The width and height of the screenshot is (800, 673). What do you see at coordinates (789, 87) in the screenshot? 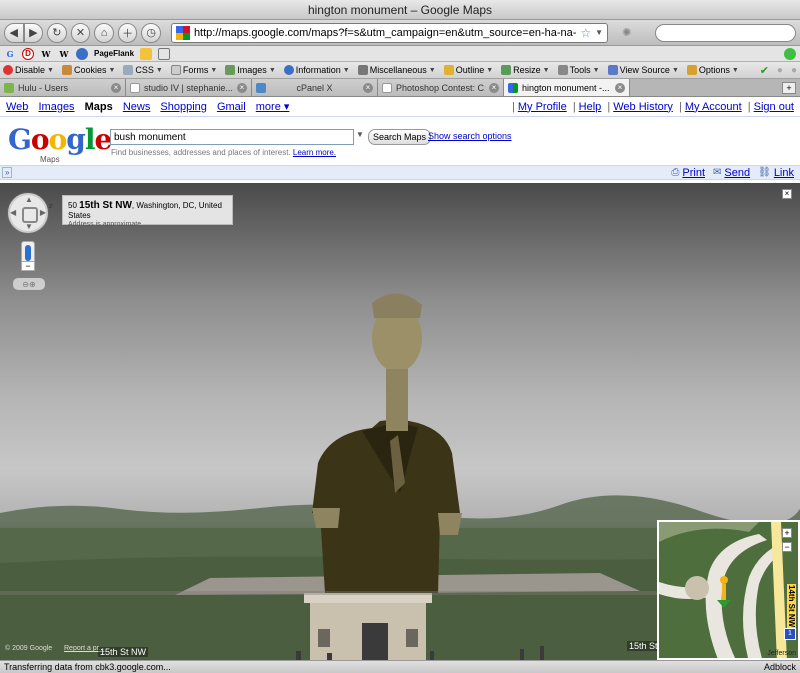
I see `new-tab-icon: +` at bounding box center [789, 87].